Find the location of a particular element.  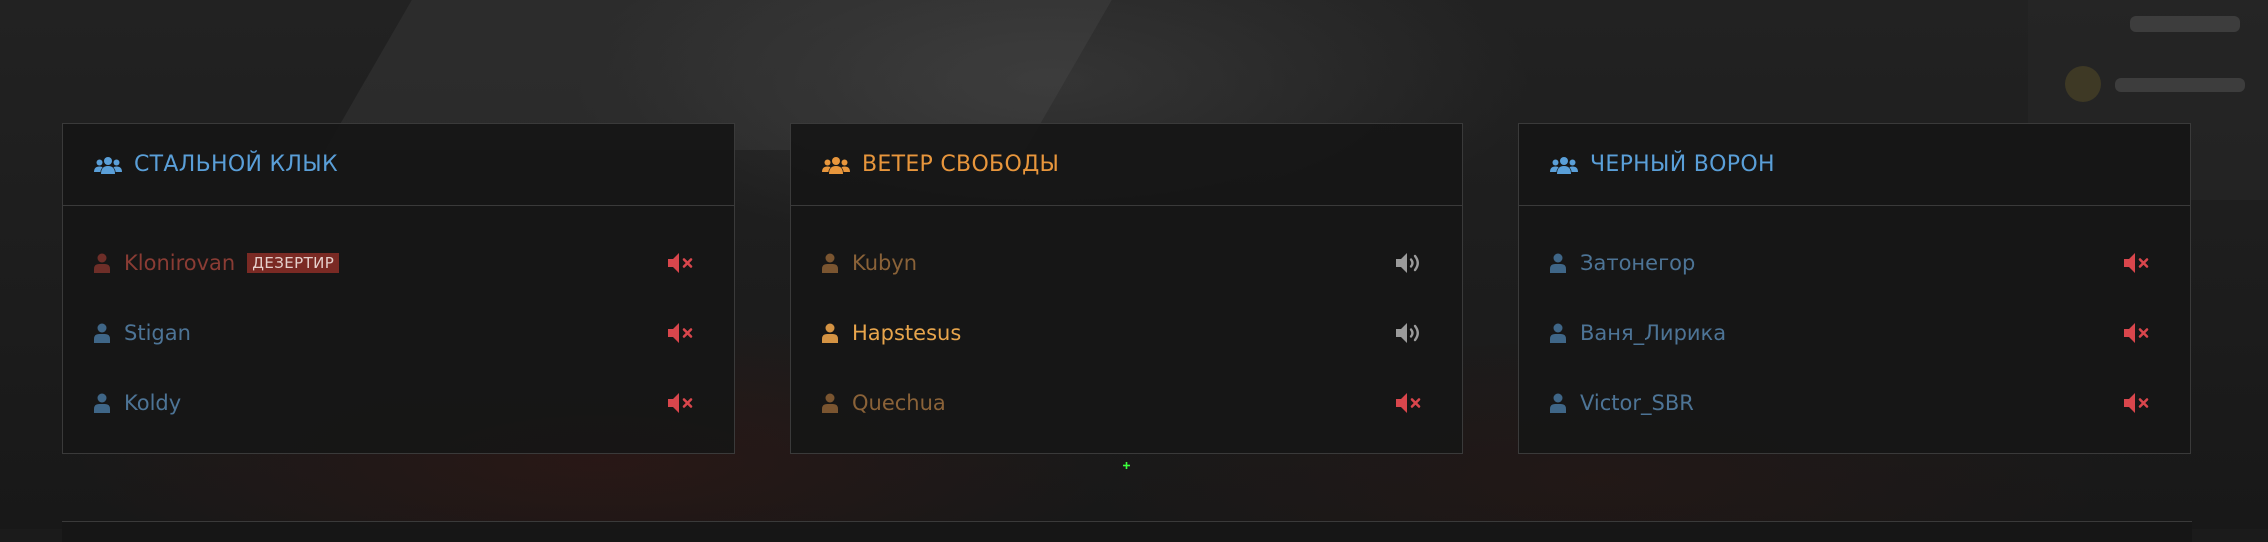

team-header: СТАЛЬНОЙ КЛЫК is located at coordinates (398, 165).